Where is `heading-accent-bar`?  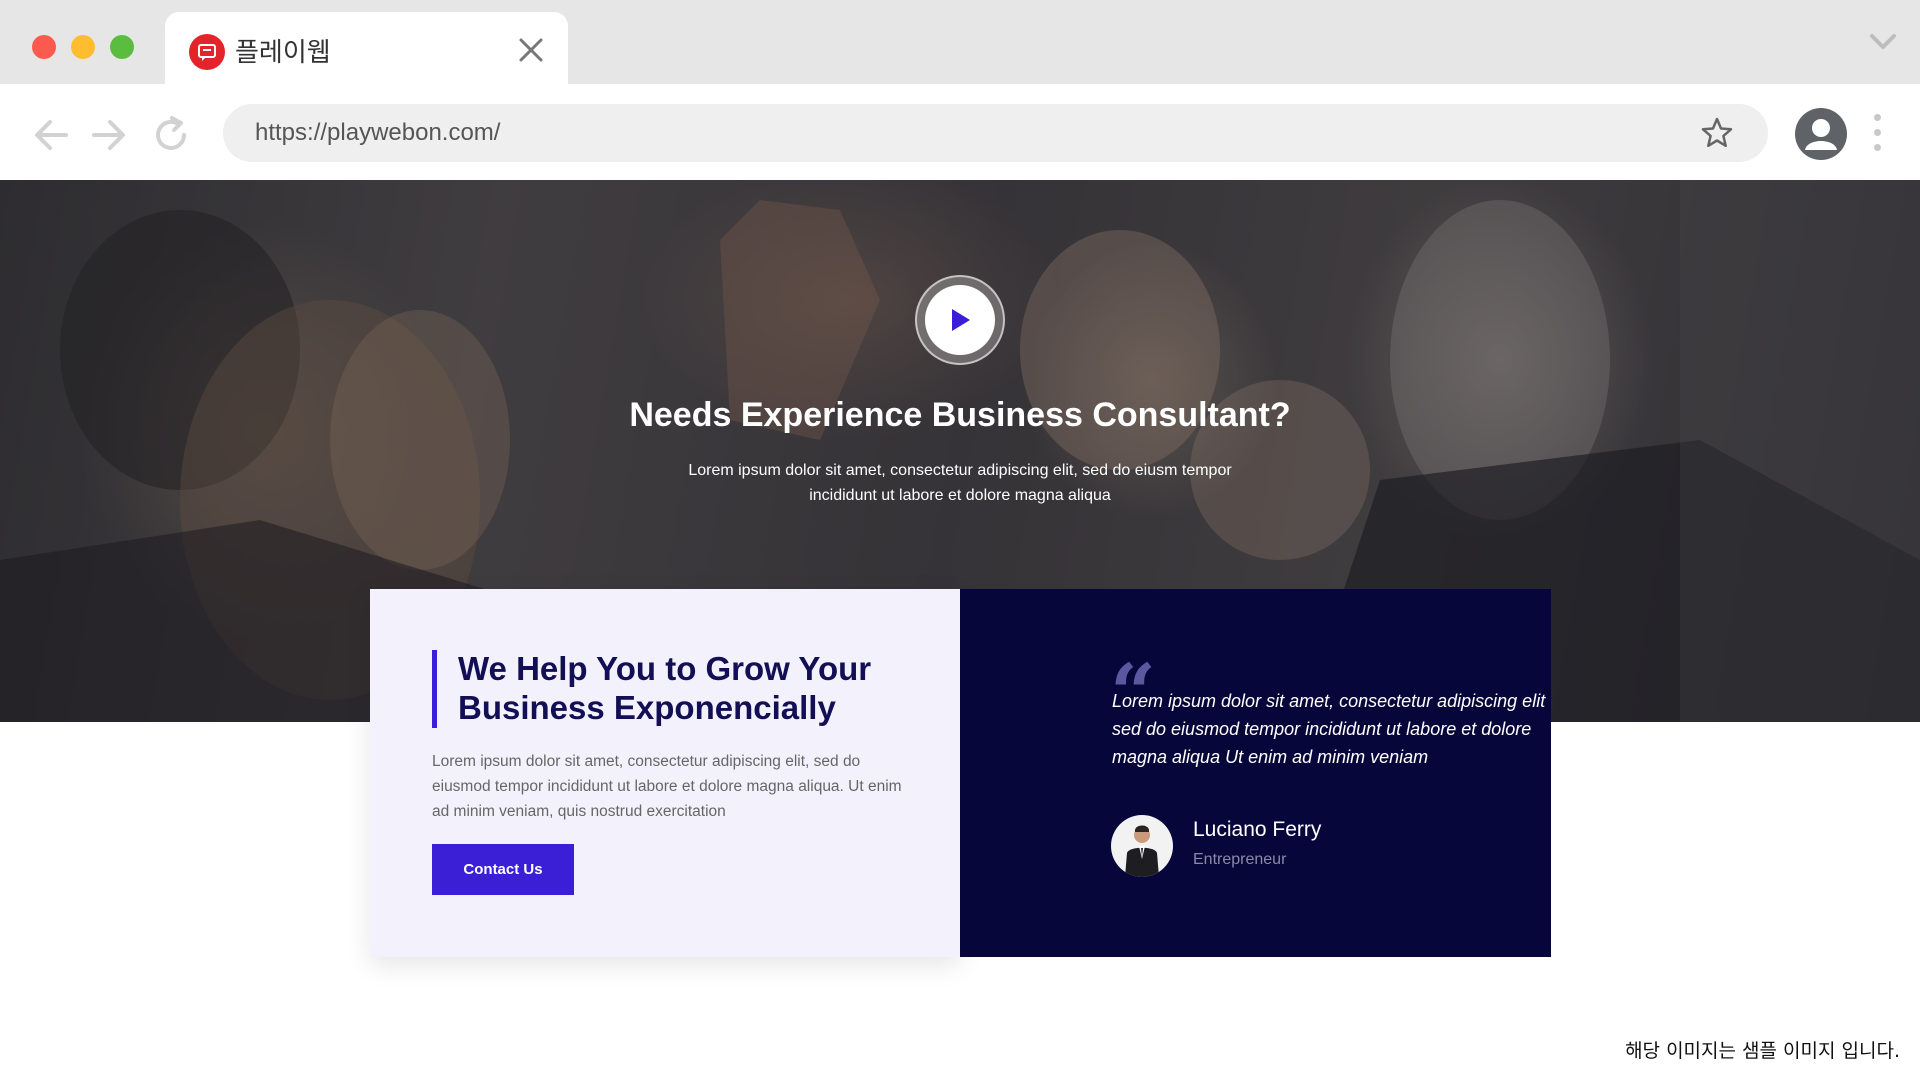 heading-accent-bar is located at coordinates (434, 689).